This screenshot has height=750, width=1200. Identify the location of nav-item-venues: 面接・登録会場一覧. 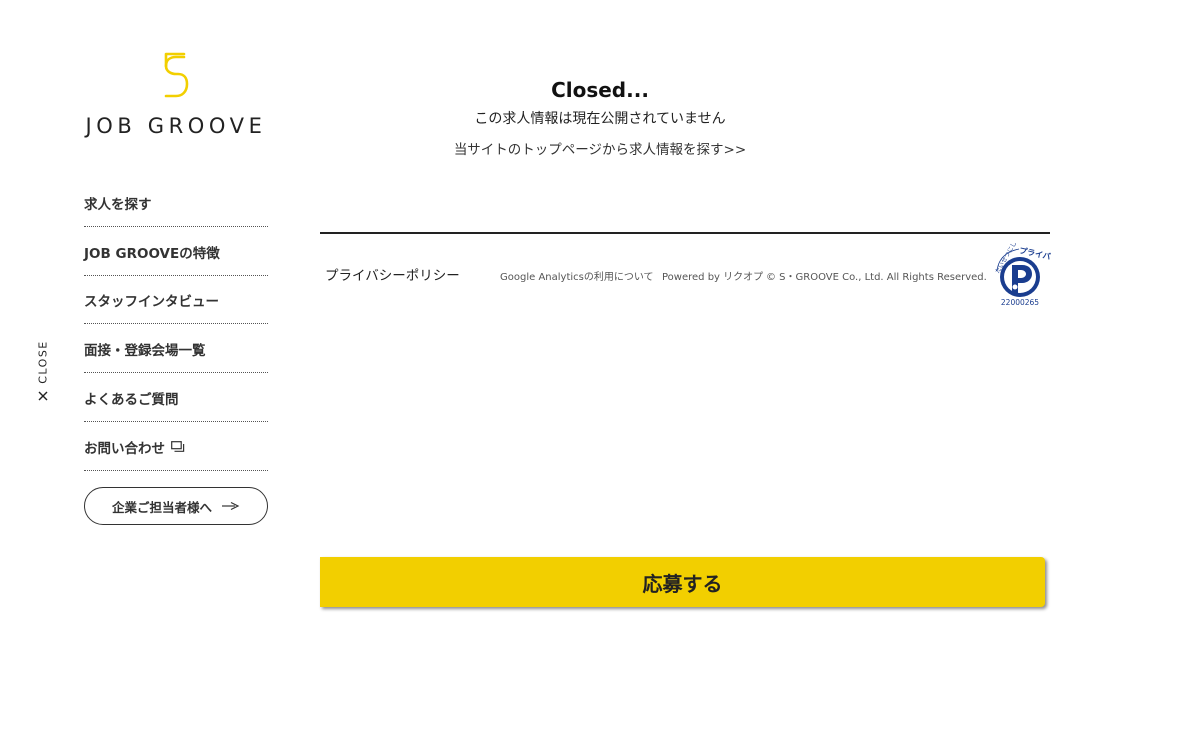
(176, 349).